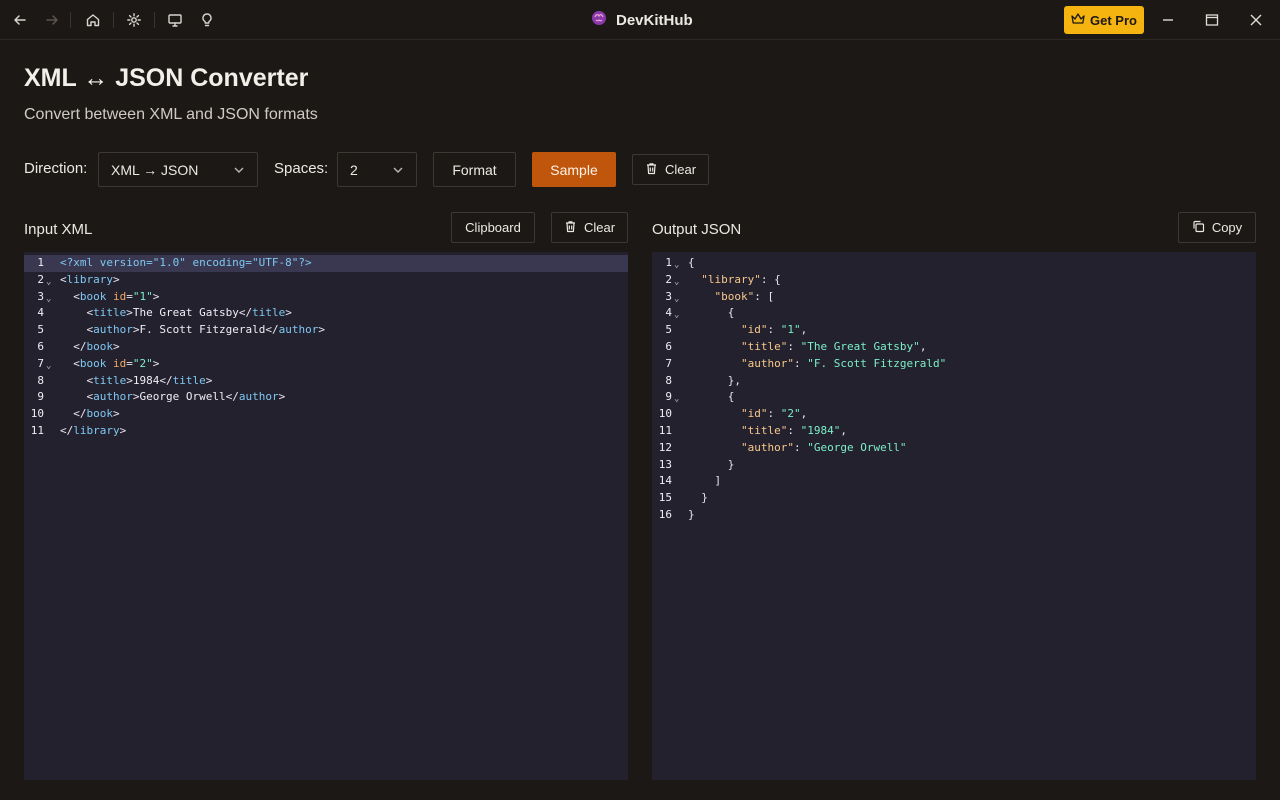 Image resolution: width=1280 pixels, height=800 pixels. What do you see at coordinates (574, 169) in the screenshot?
I see `sample-button: Sample` at bounding box center [574, 169].